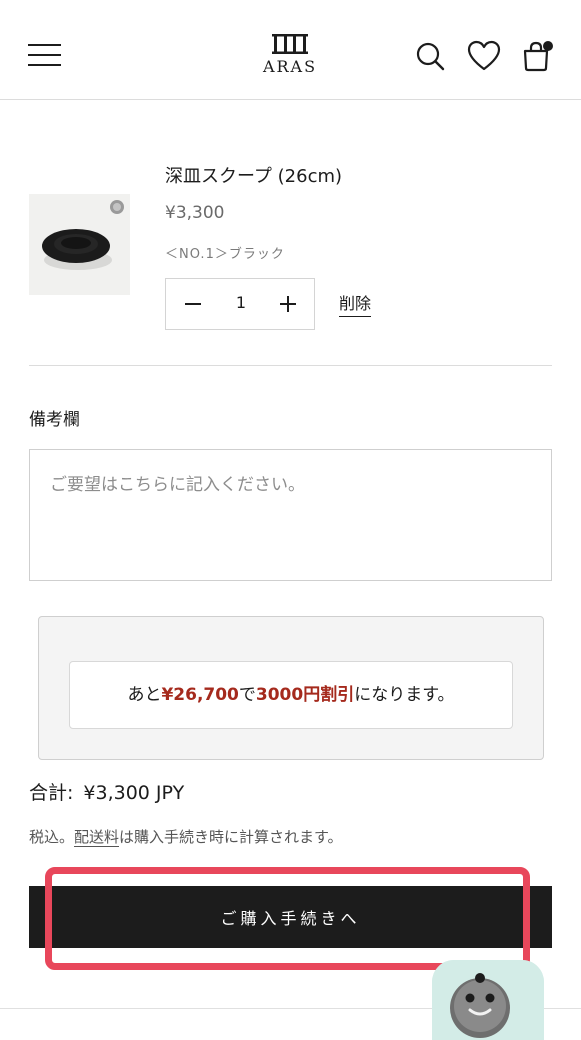  Describe the element at coordinates (430, 56) in the screenshot. I see `search-icon` at that location.